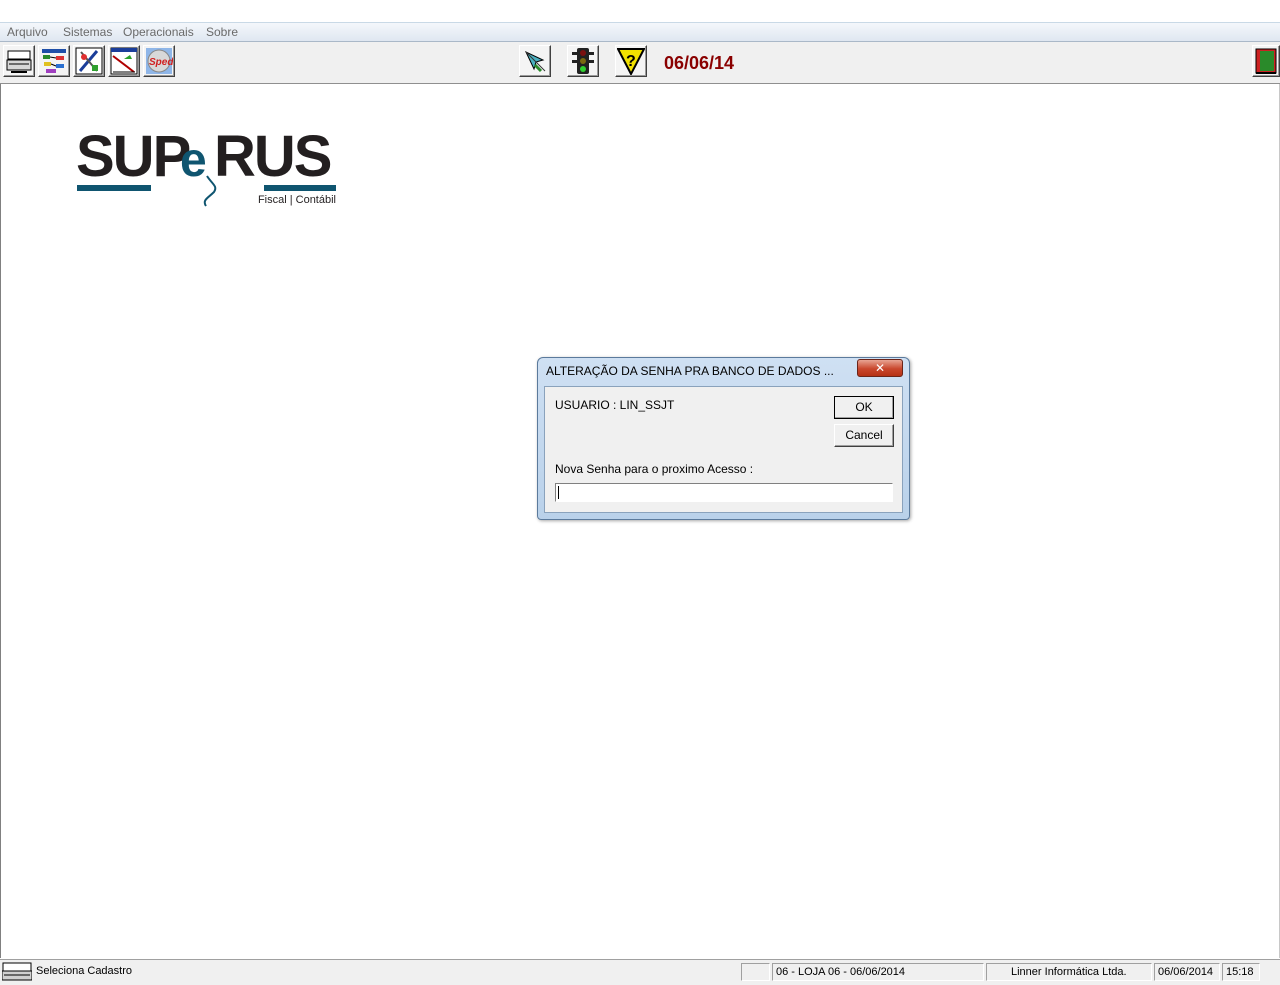 The width and height of the screenshot is (1280, 985). I want to click on status-empty-panel, so click(755, 972).